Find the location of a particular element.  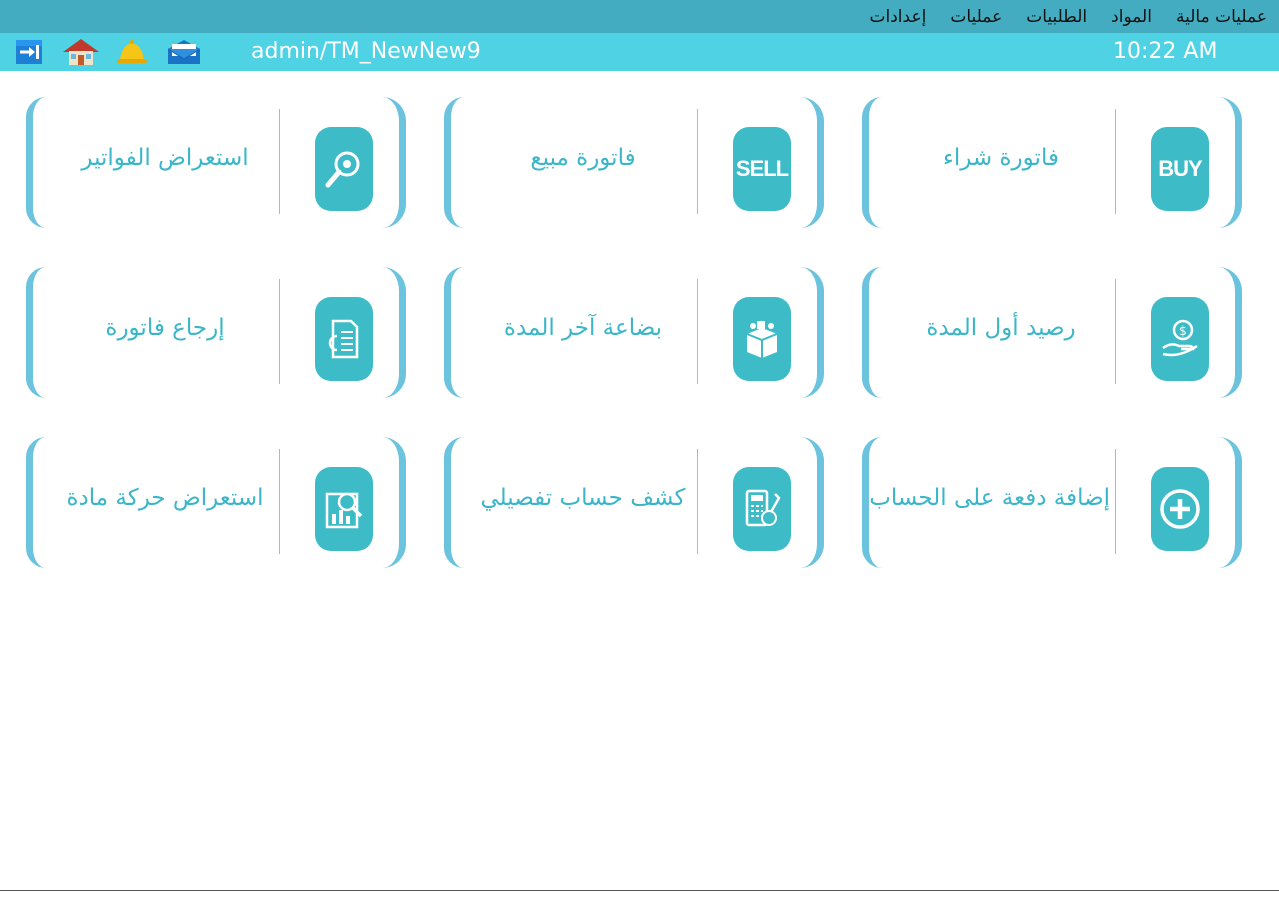

card-view-invoices: استعراض الفواتير is located at coordinates (216, 162).